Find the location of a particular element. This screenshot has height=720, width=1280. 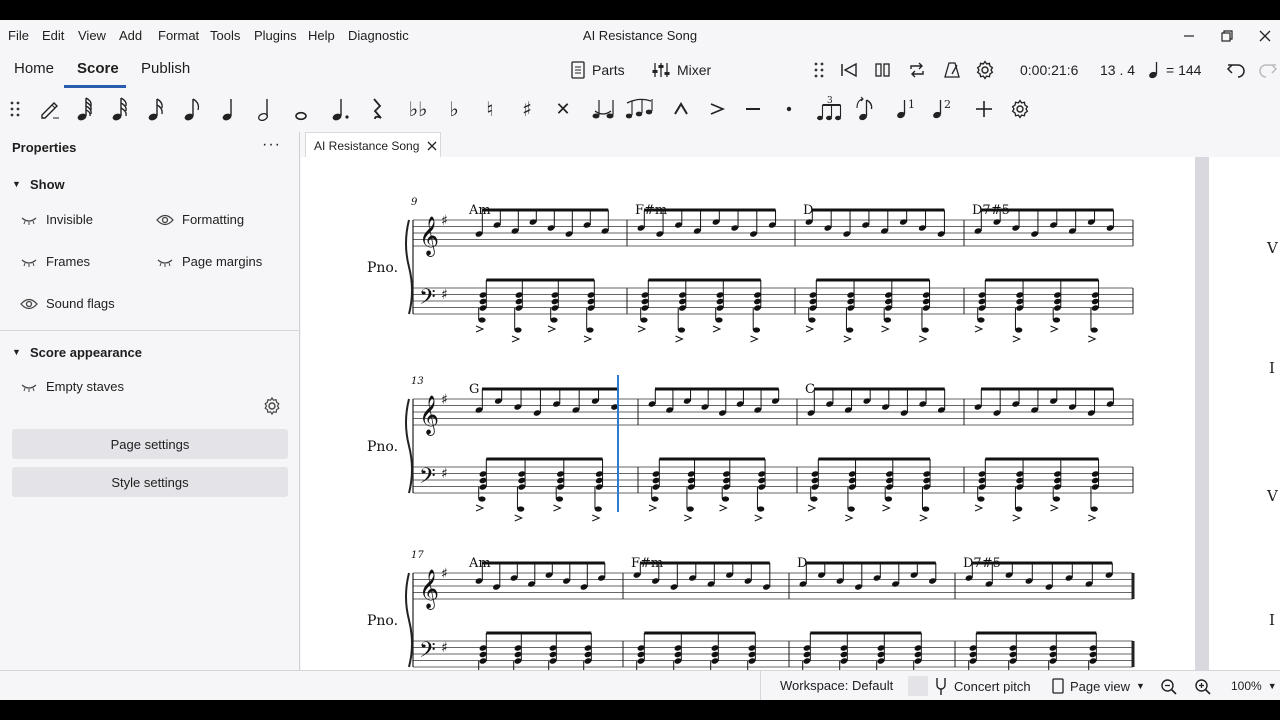

64th-note-icon is located at coordinates (86, 109).